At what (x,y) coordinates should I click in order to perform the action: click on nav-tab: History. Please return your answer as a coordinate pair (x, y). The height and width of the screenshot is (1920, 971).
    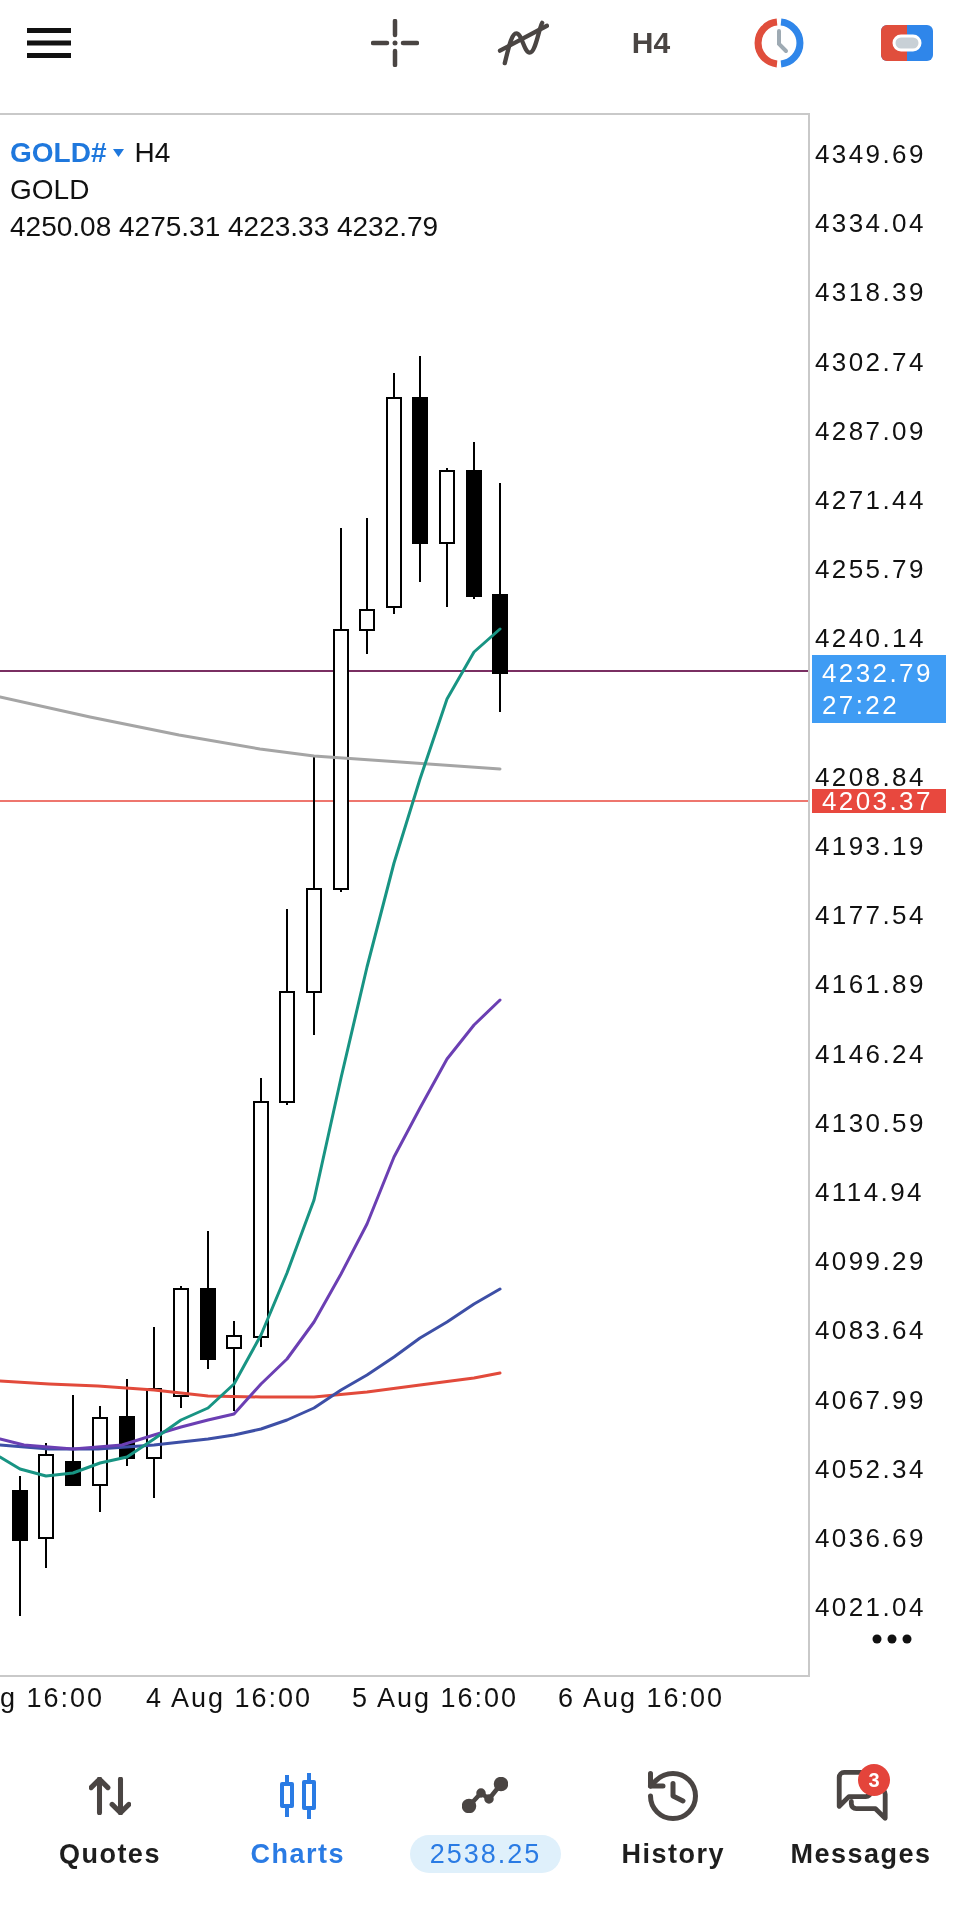
    Looking at the image, I should click on (673, 1820).